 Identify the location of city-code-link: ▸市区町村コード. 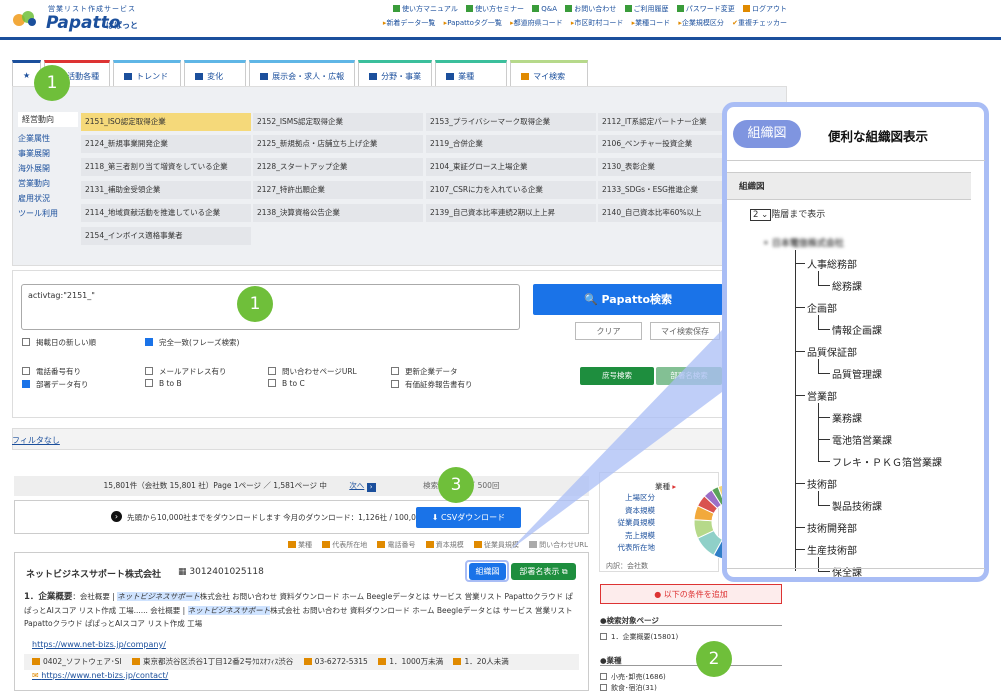
(597, 23).